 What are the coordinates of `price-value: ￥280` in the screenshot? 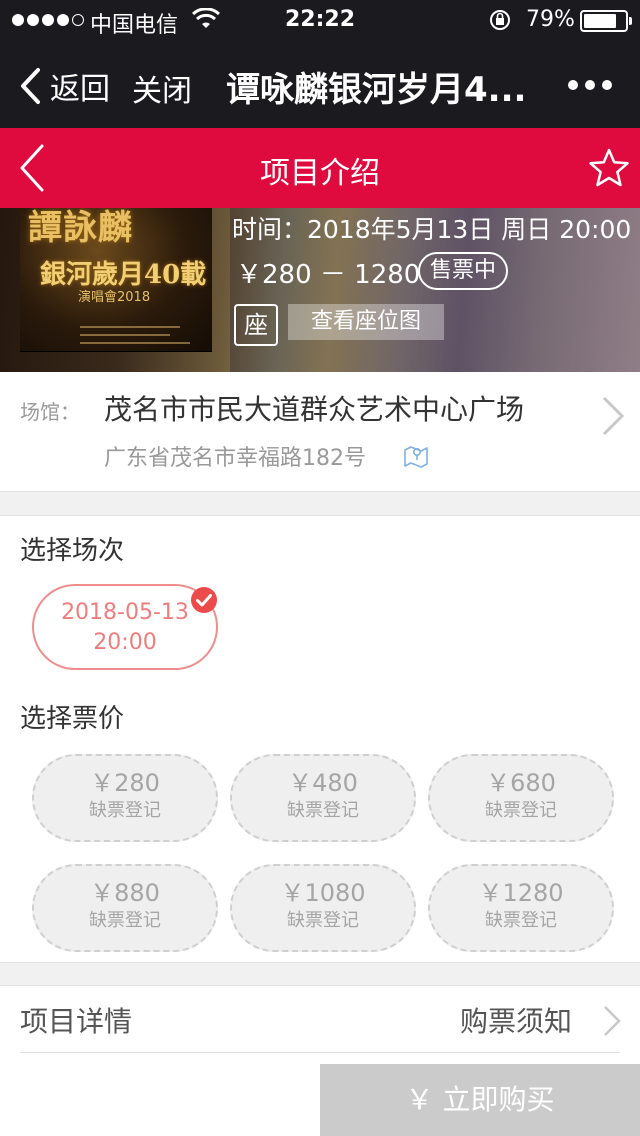 It's located at (125, 783).